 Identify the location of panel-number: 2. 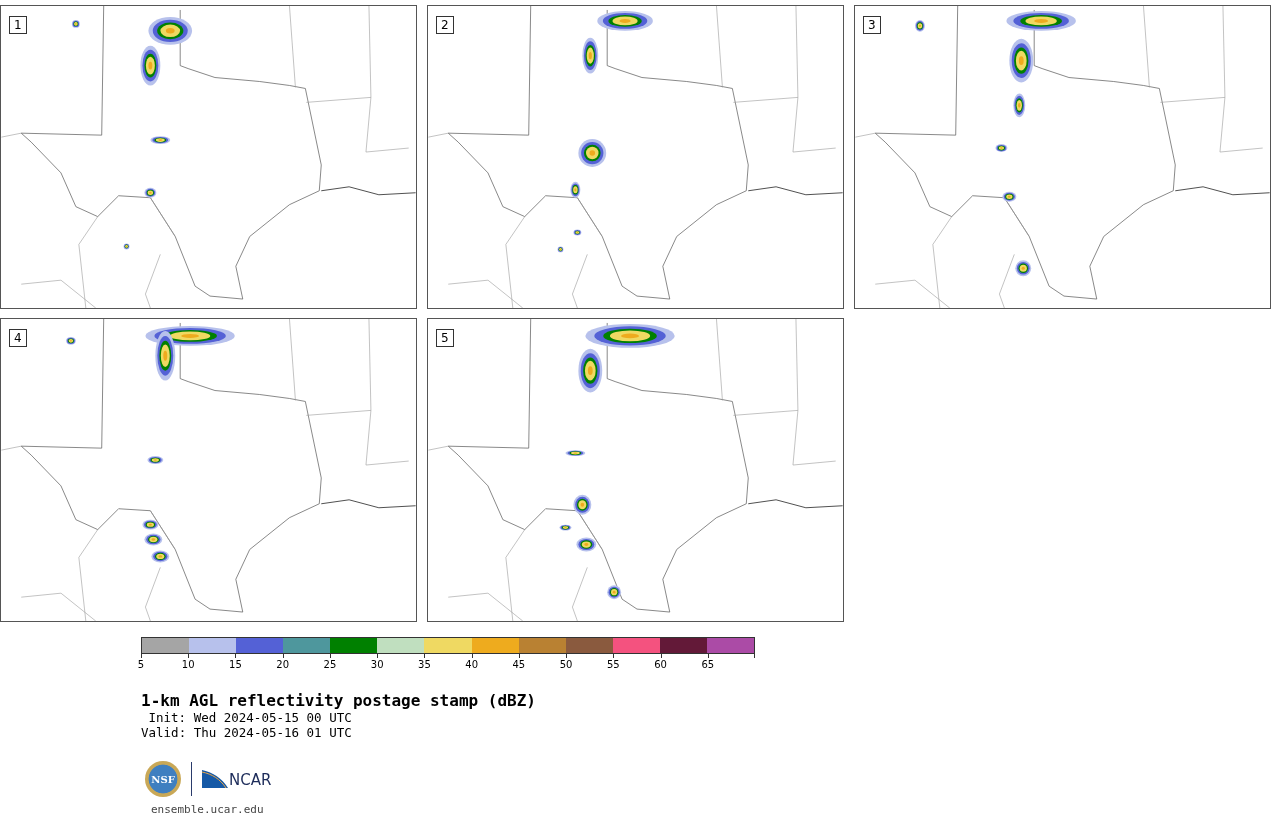
(445, 25).